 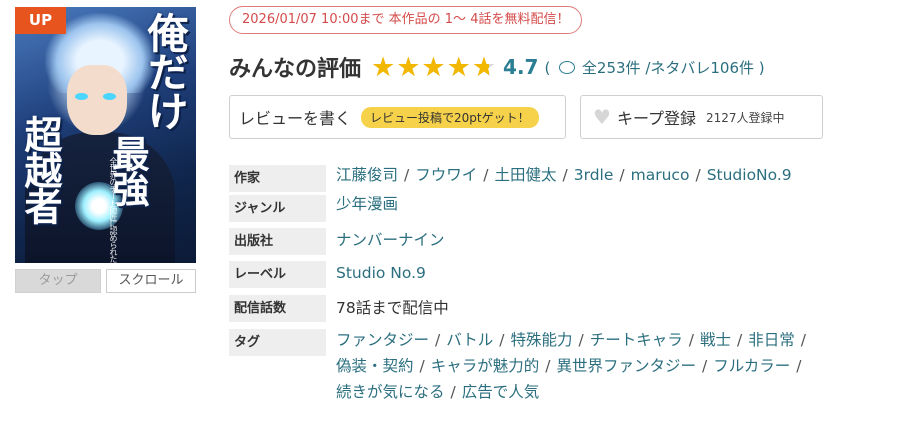 I want to click on close-paren: ), so click(x=761, y=67).